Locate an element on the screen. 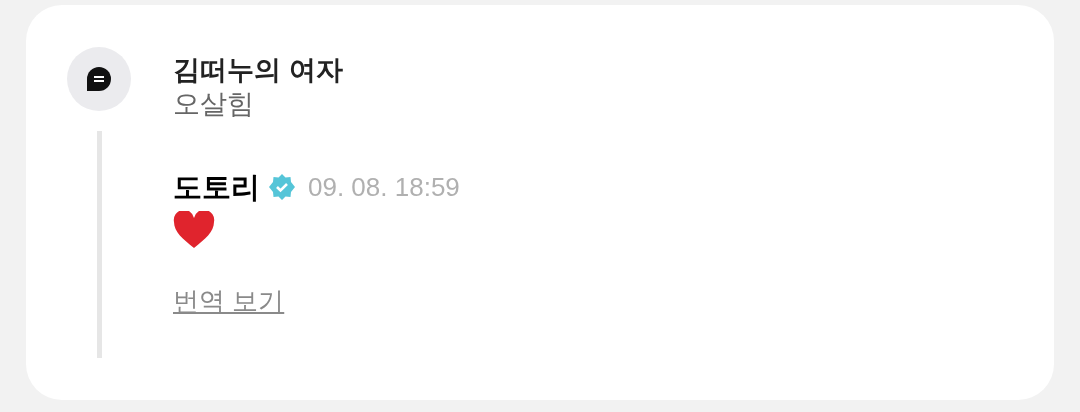 The width and height of the screenshot is (1080, 412). chat-bubble-icon is located at coordinates (99, 79).